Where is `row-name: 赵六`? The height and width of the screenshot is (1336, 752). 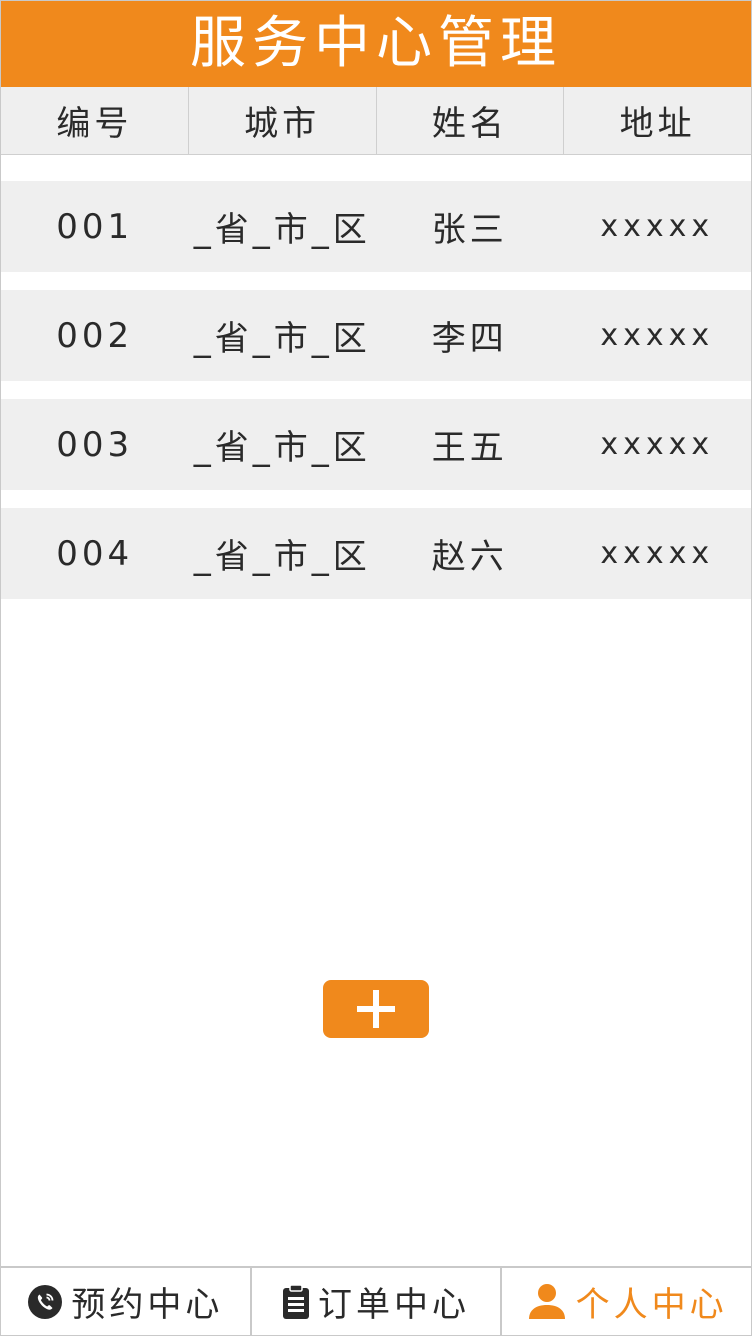 row-name: 赵六 is located at coordinates (469, 557).